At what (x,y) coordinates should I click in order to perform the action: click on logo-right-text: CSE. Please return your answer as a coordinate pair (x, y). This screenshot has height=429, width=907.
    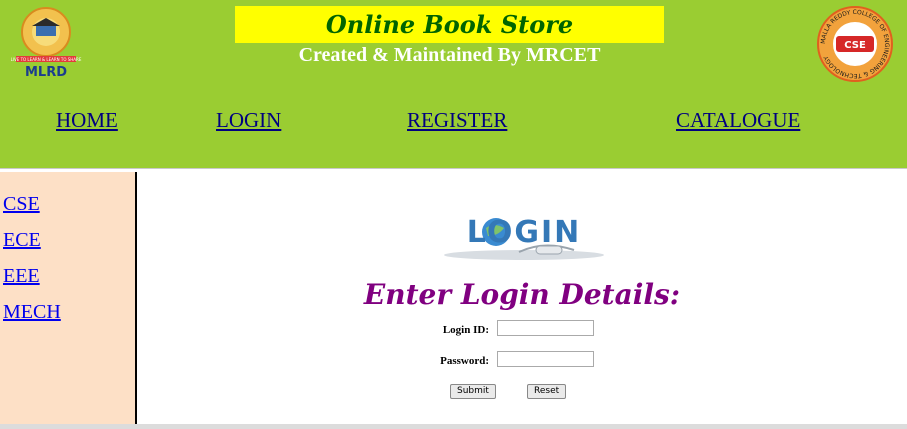
    Looking at the image, I should click on (855, 45).